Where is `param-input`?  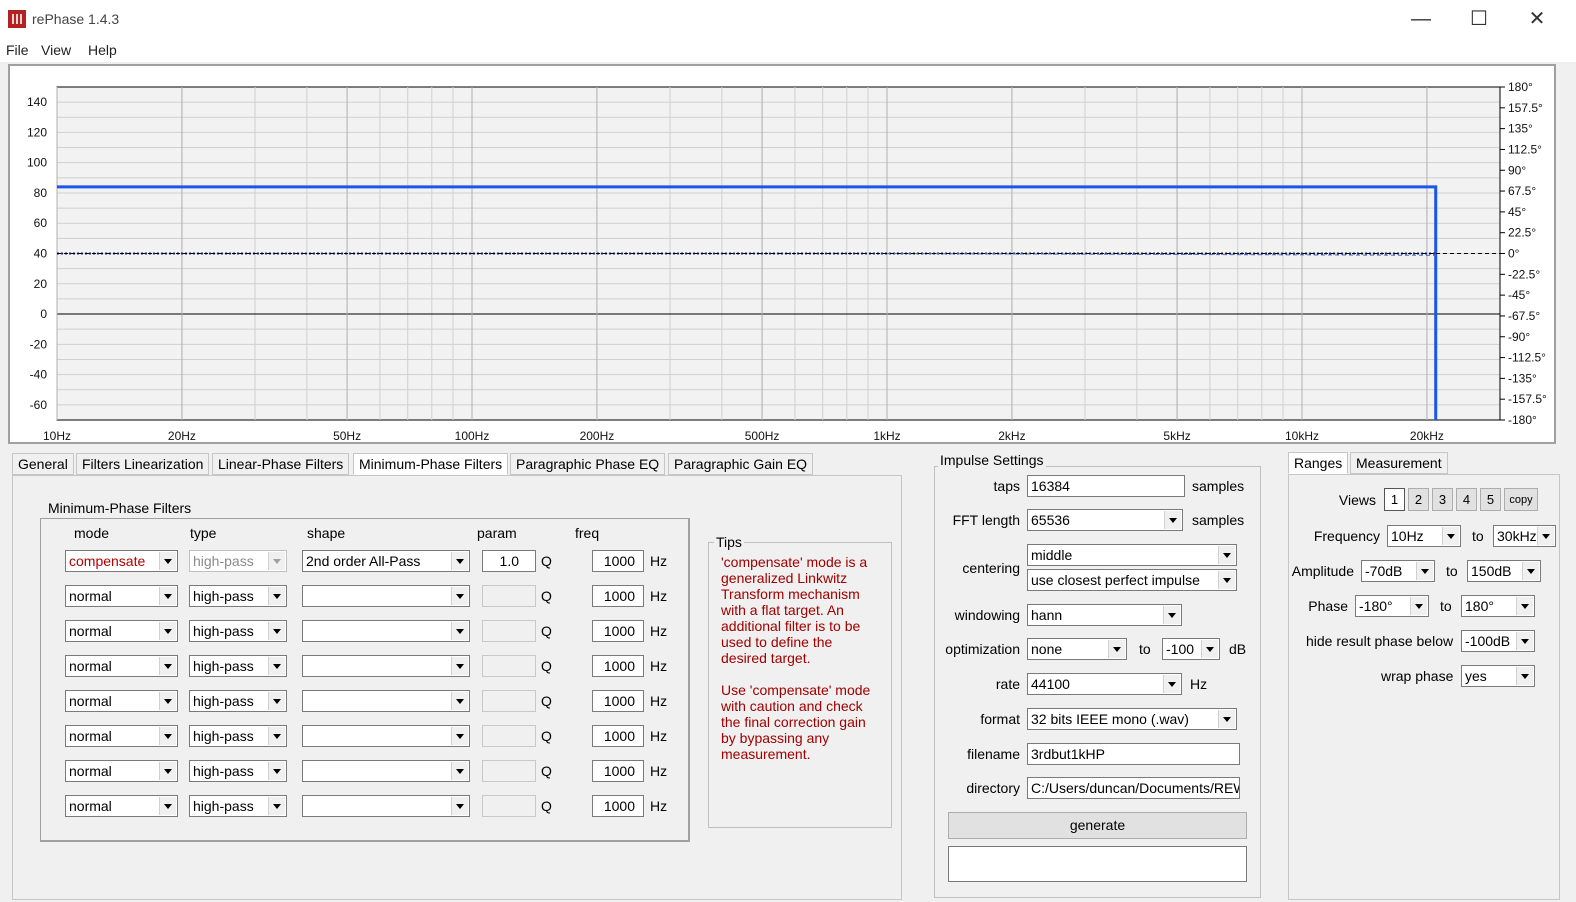 param-input is located at coordinates (509, 736).